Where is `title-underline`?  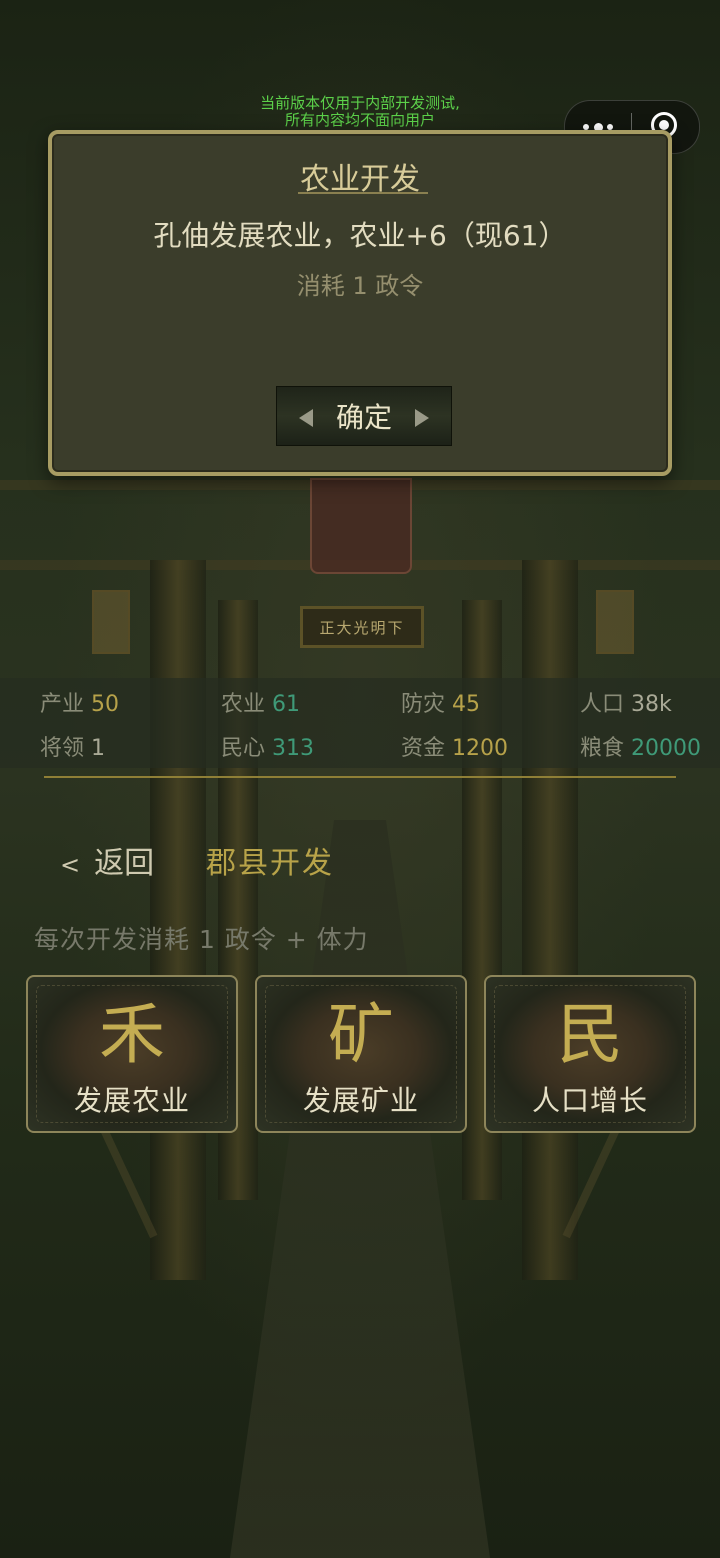
title-underline is located at coordinates (363, 193).